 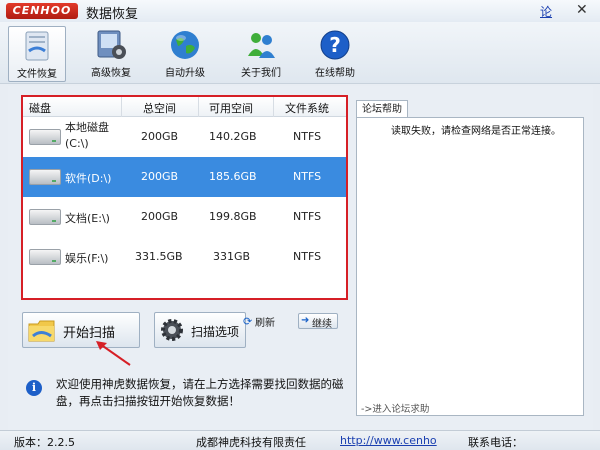 What do you see at coordinates (232, 256) in the screenshot?
I see `disk-free: 331GB` at bounding box center [232, 256].